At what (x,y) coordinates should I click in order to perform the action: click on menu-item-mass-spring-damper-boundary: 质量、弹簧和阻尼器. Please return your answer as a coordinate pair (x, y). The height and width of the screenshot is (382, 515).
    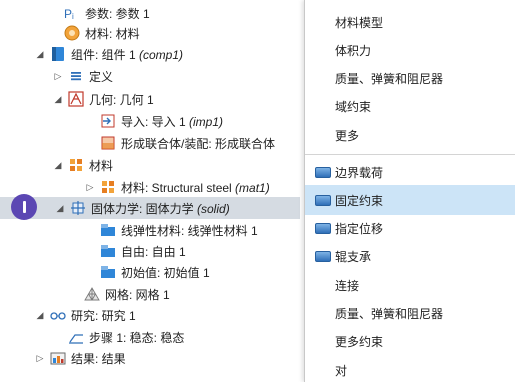
    Looking at the image, I should click on (410, 313).